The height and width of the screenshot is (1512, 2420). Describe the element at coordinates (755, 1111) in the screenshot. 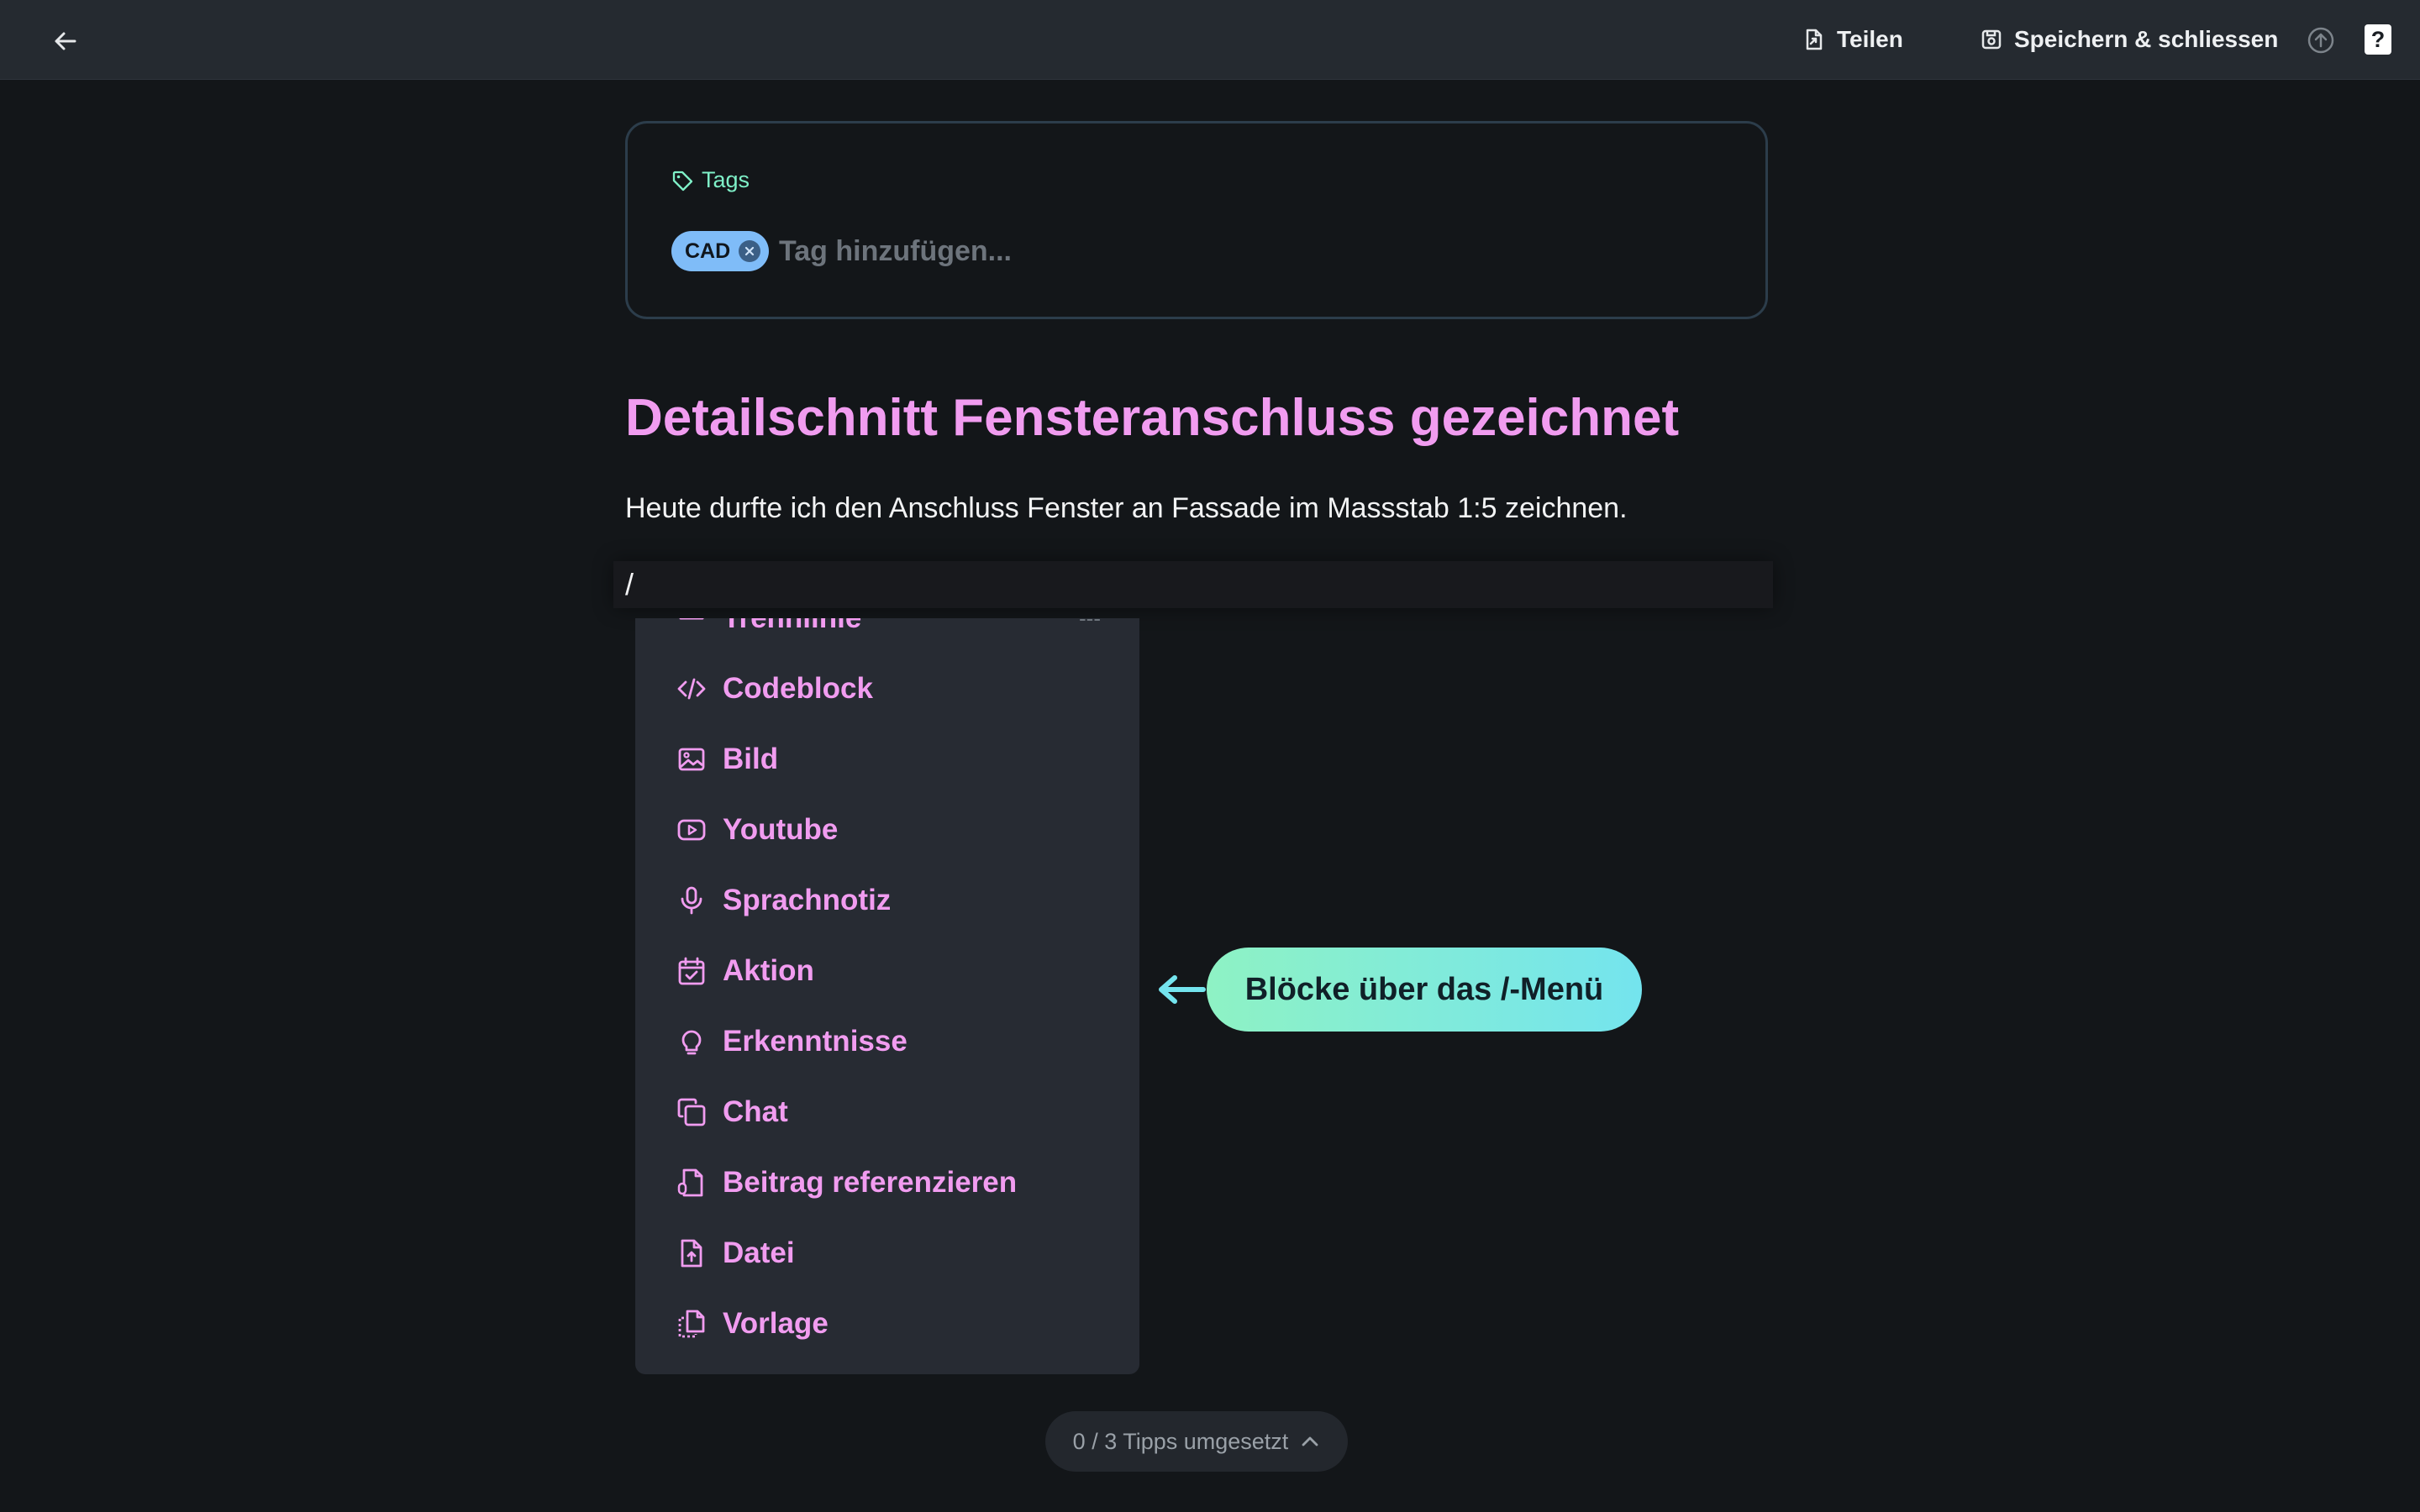

I see `menu-item-label: Chat` at that location.